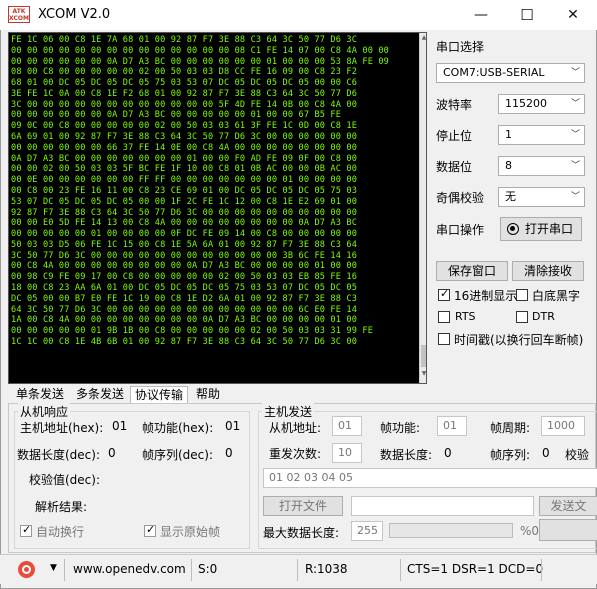 The height and width of the screenshot is (589, 597). Describe the element at coordinates (460, 198) in the screenshot. I see `parity-label: 奇偶校验` at that location.